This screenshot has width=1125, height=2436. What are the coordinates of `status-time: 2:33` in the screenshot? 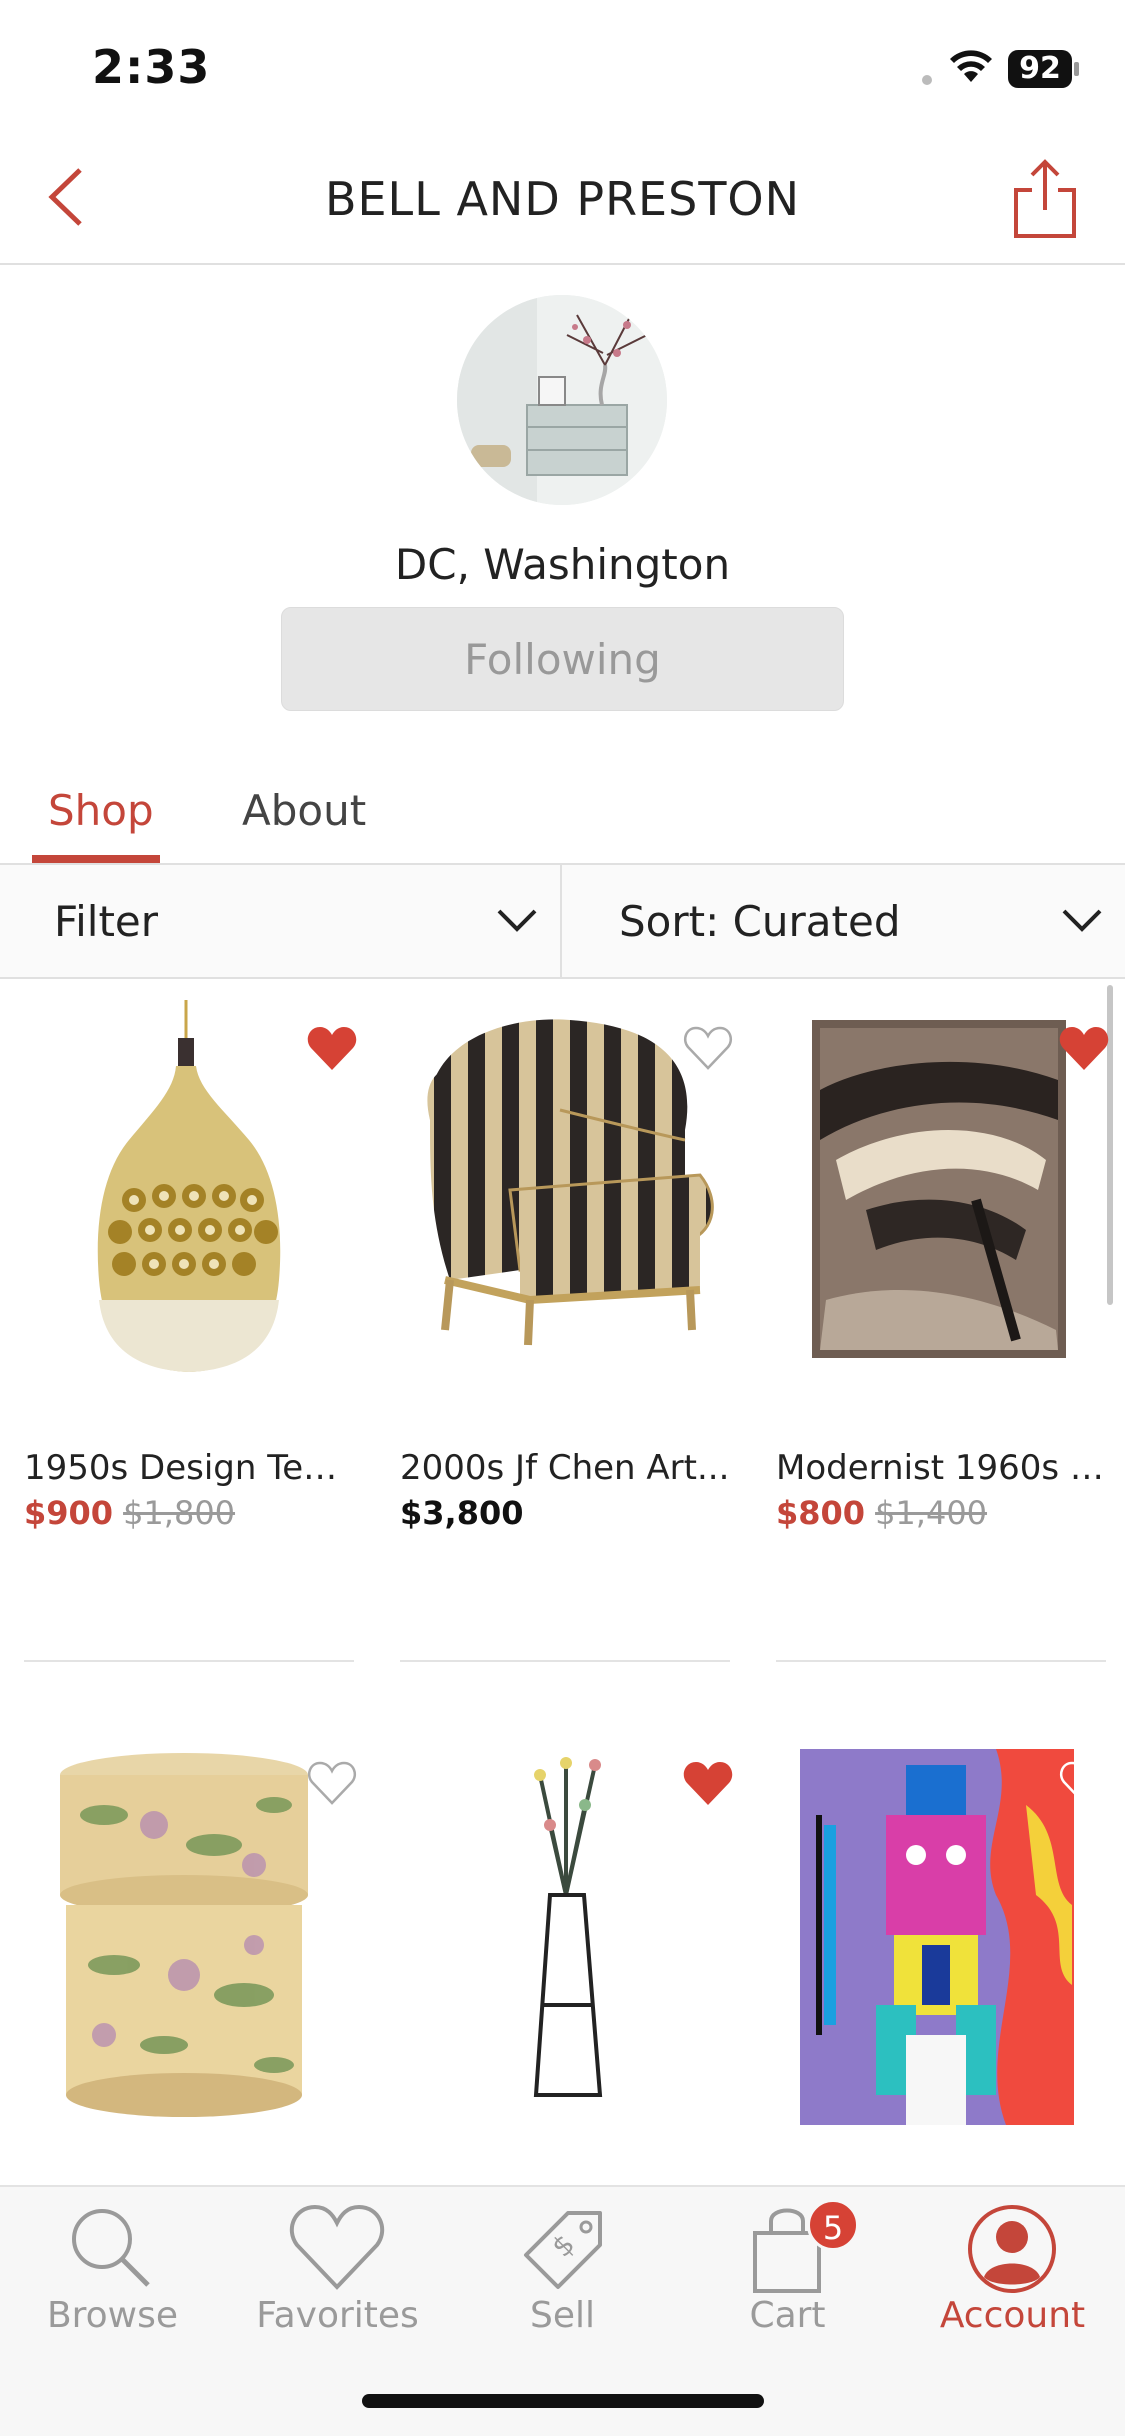 It's located at (151, 67).